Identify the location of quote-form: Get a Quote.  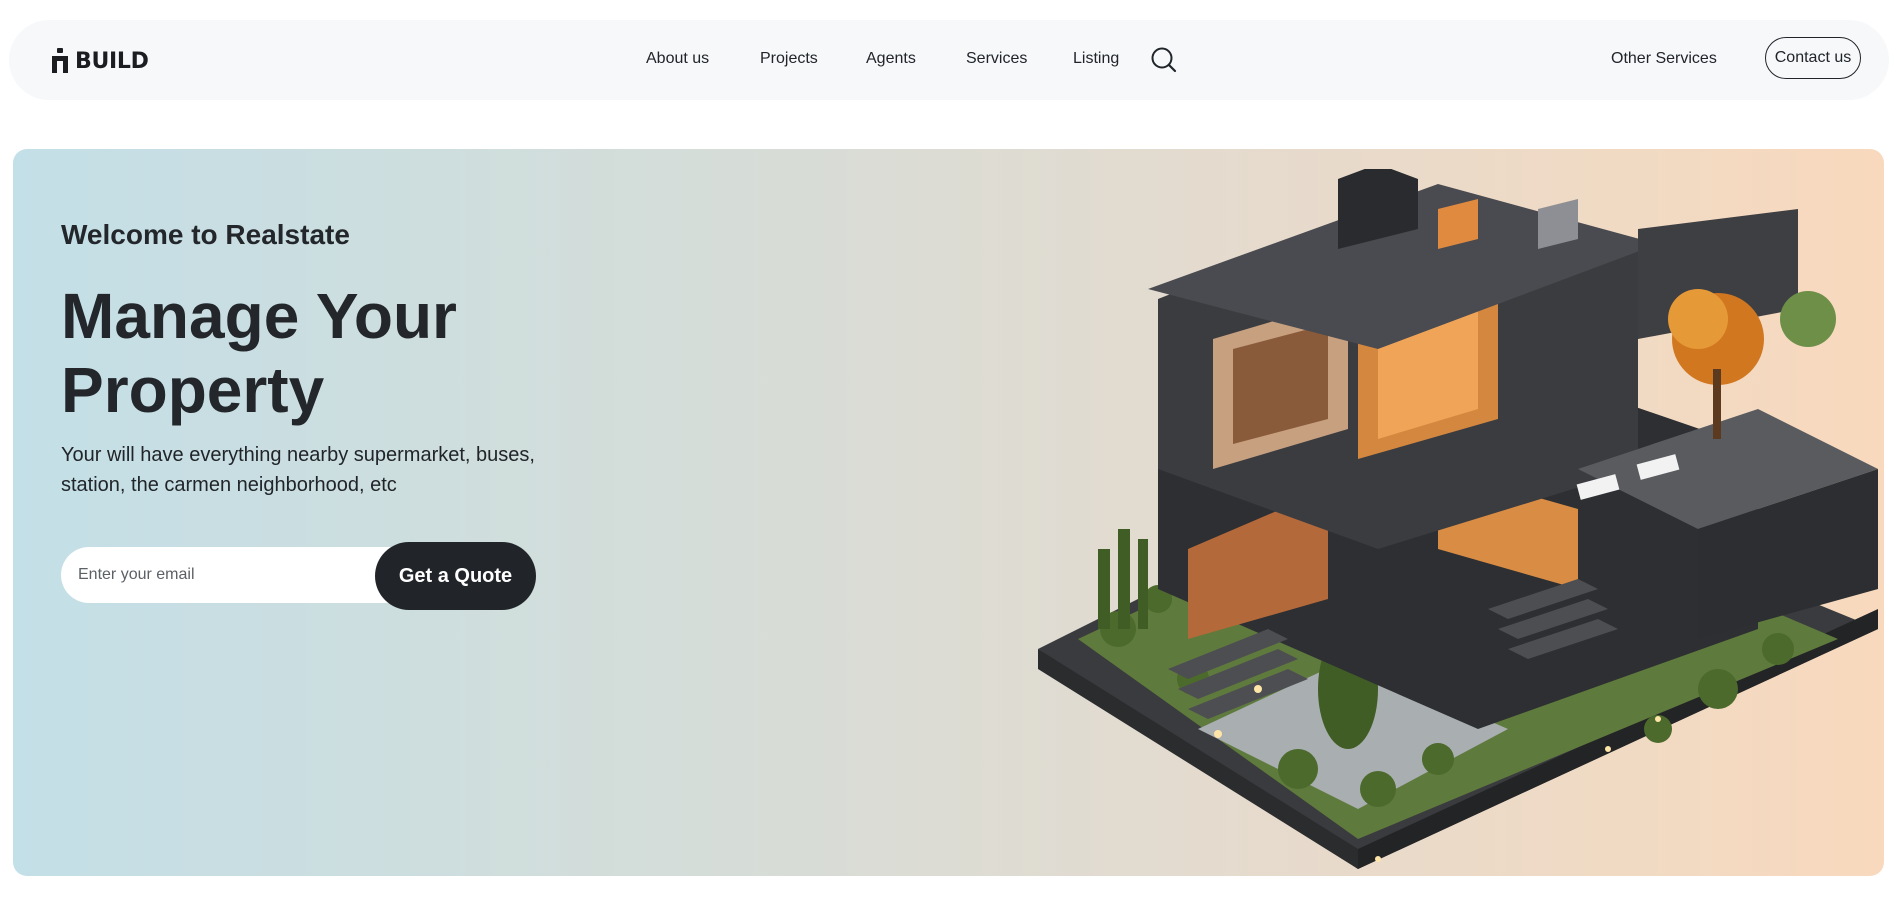
(299, 576).